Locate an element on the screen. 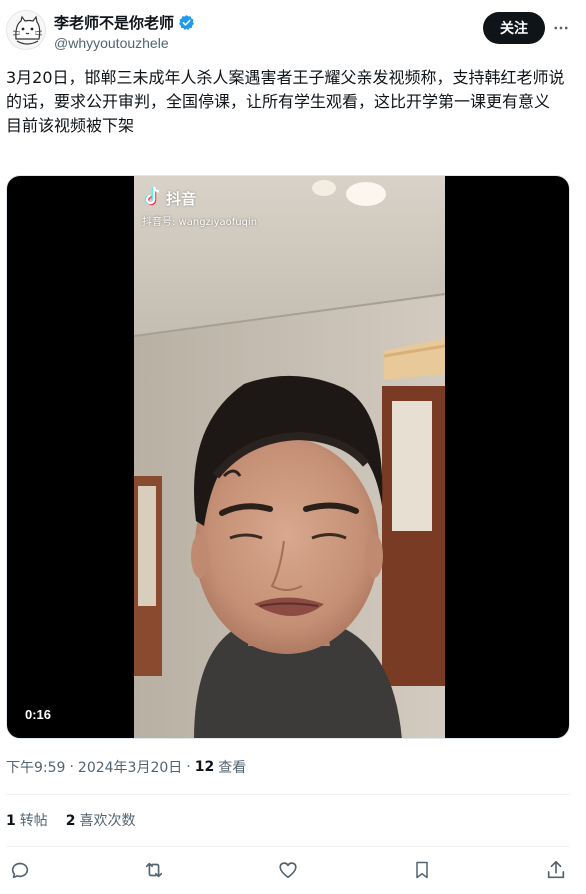 The image size is (586, 894). likes-count: 2 is located at coordinates (70, 821).